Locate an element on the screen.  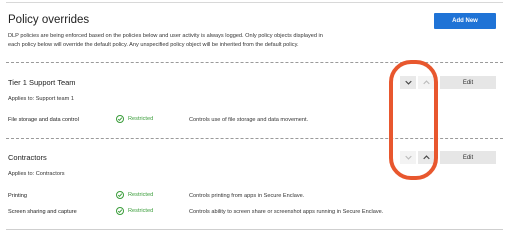
applies-to-tier1: Applies to: Support team 1 is located at coordinates (41, 99).